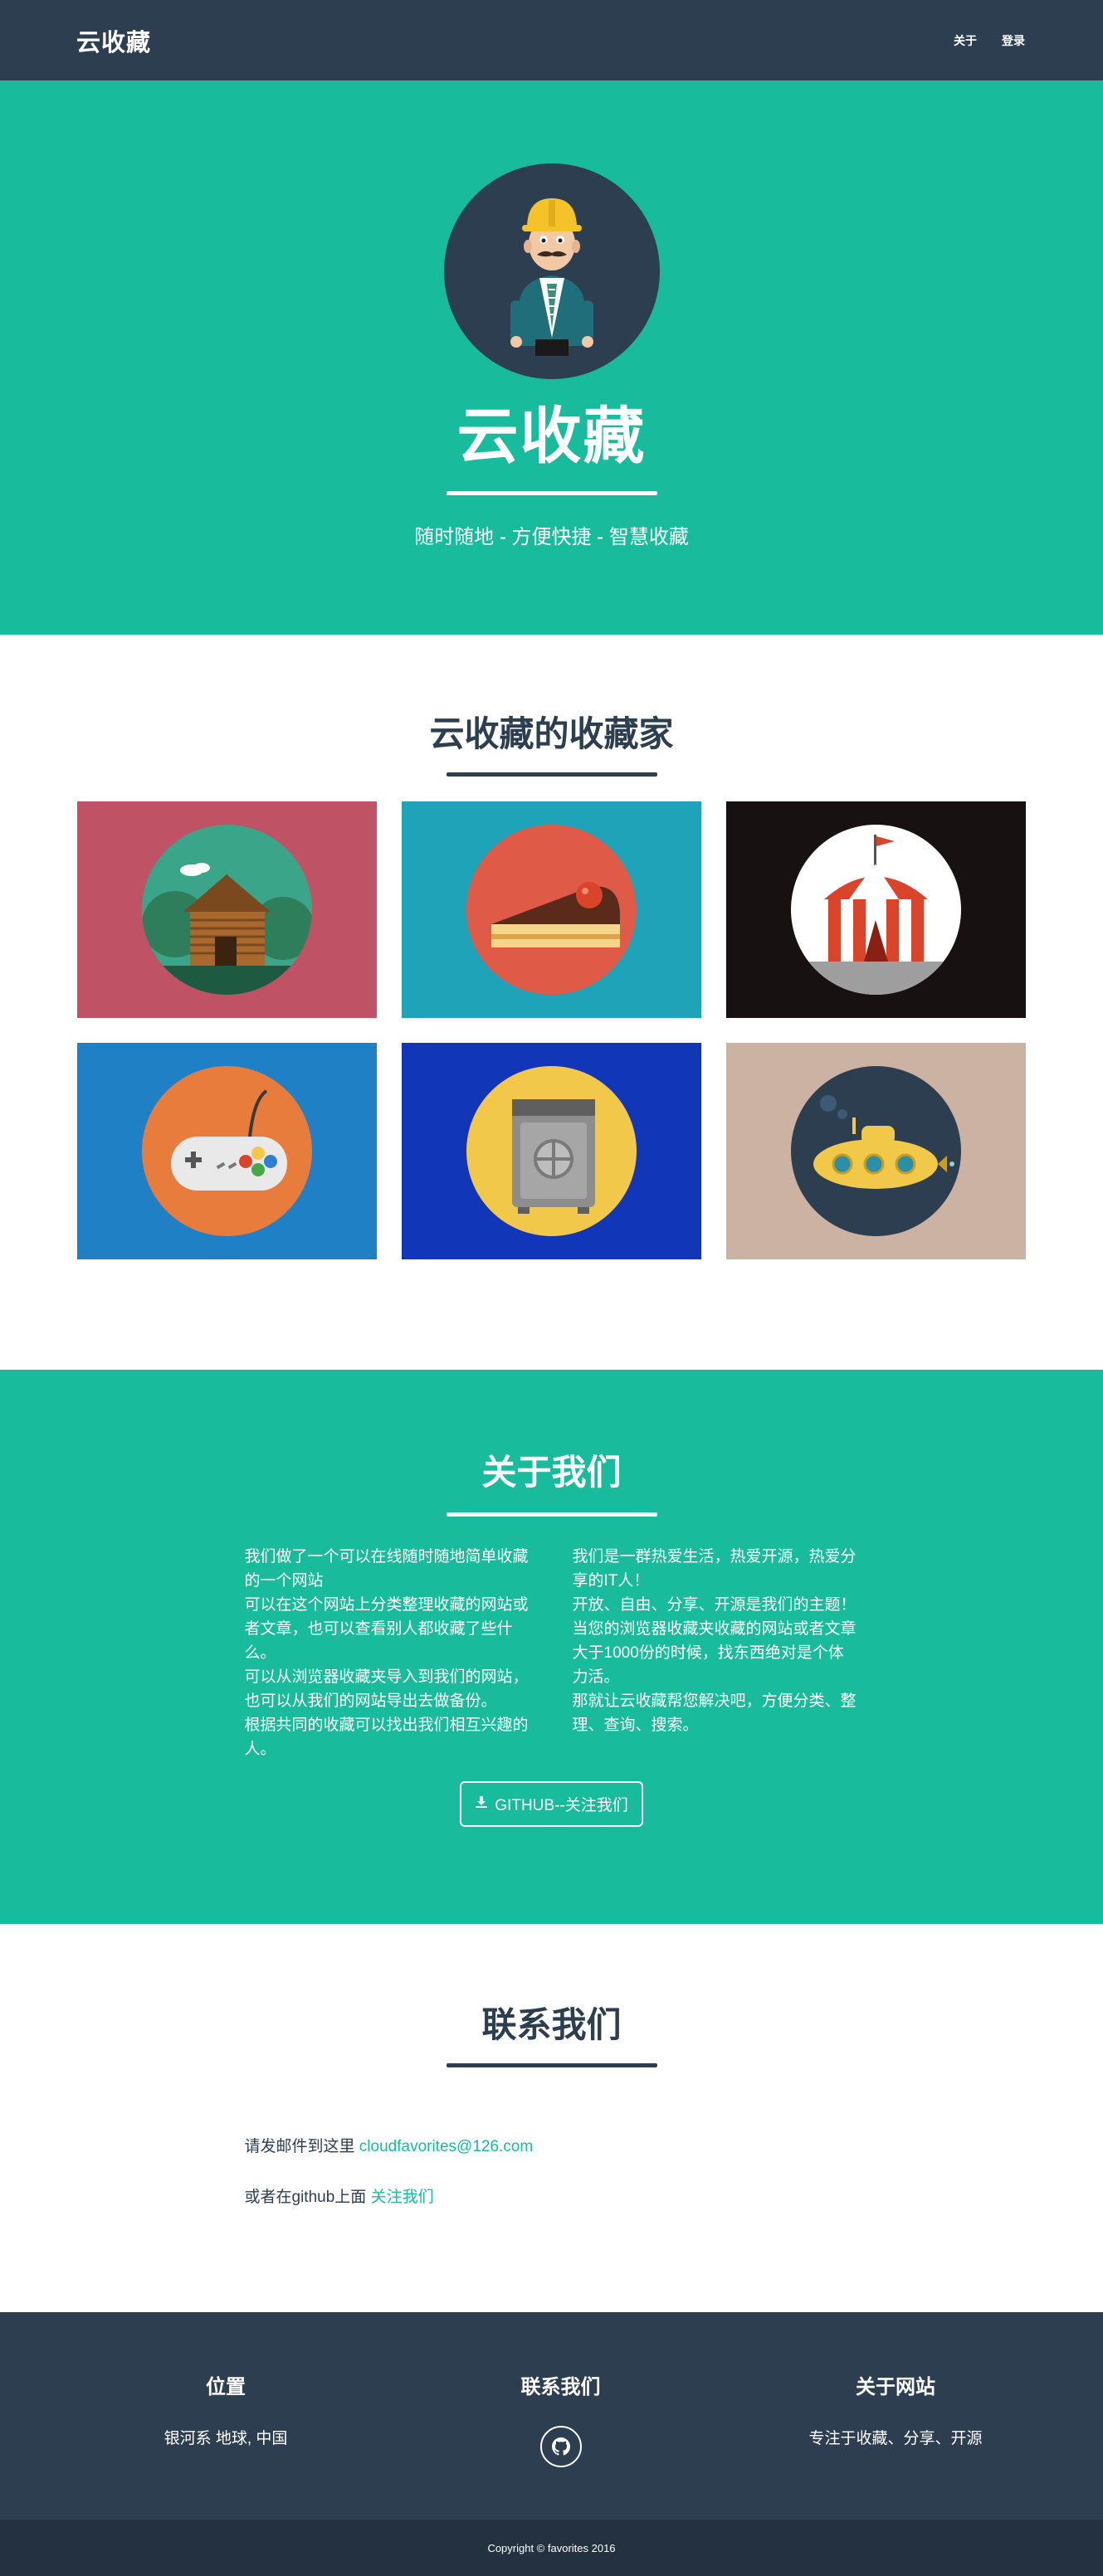 Image resolution: width=1103 pixels, height=2576 pixels. I want to click on portfolio-item-cake, so click(551, 910).